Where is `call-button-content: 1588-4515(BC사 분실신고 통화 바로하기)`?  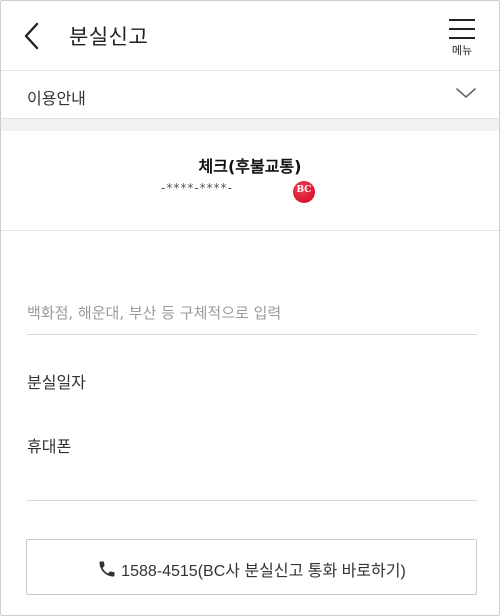 call-button-content: 1588-4515(BC사 분실신고 통화 바로하기) is located at coordinates (251, 569).